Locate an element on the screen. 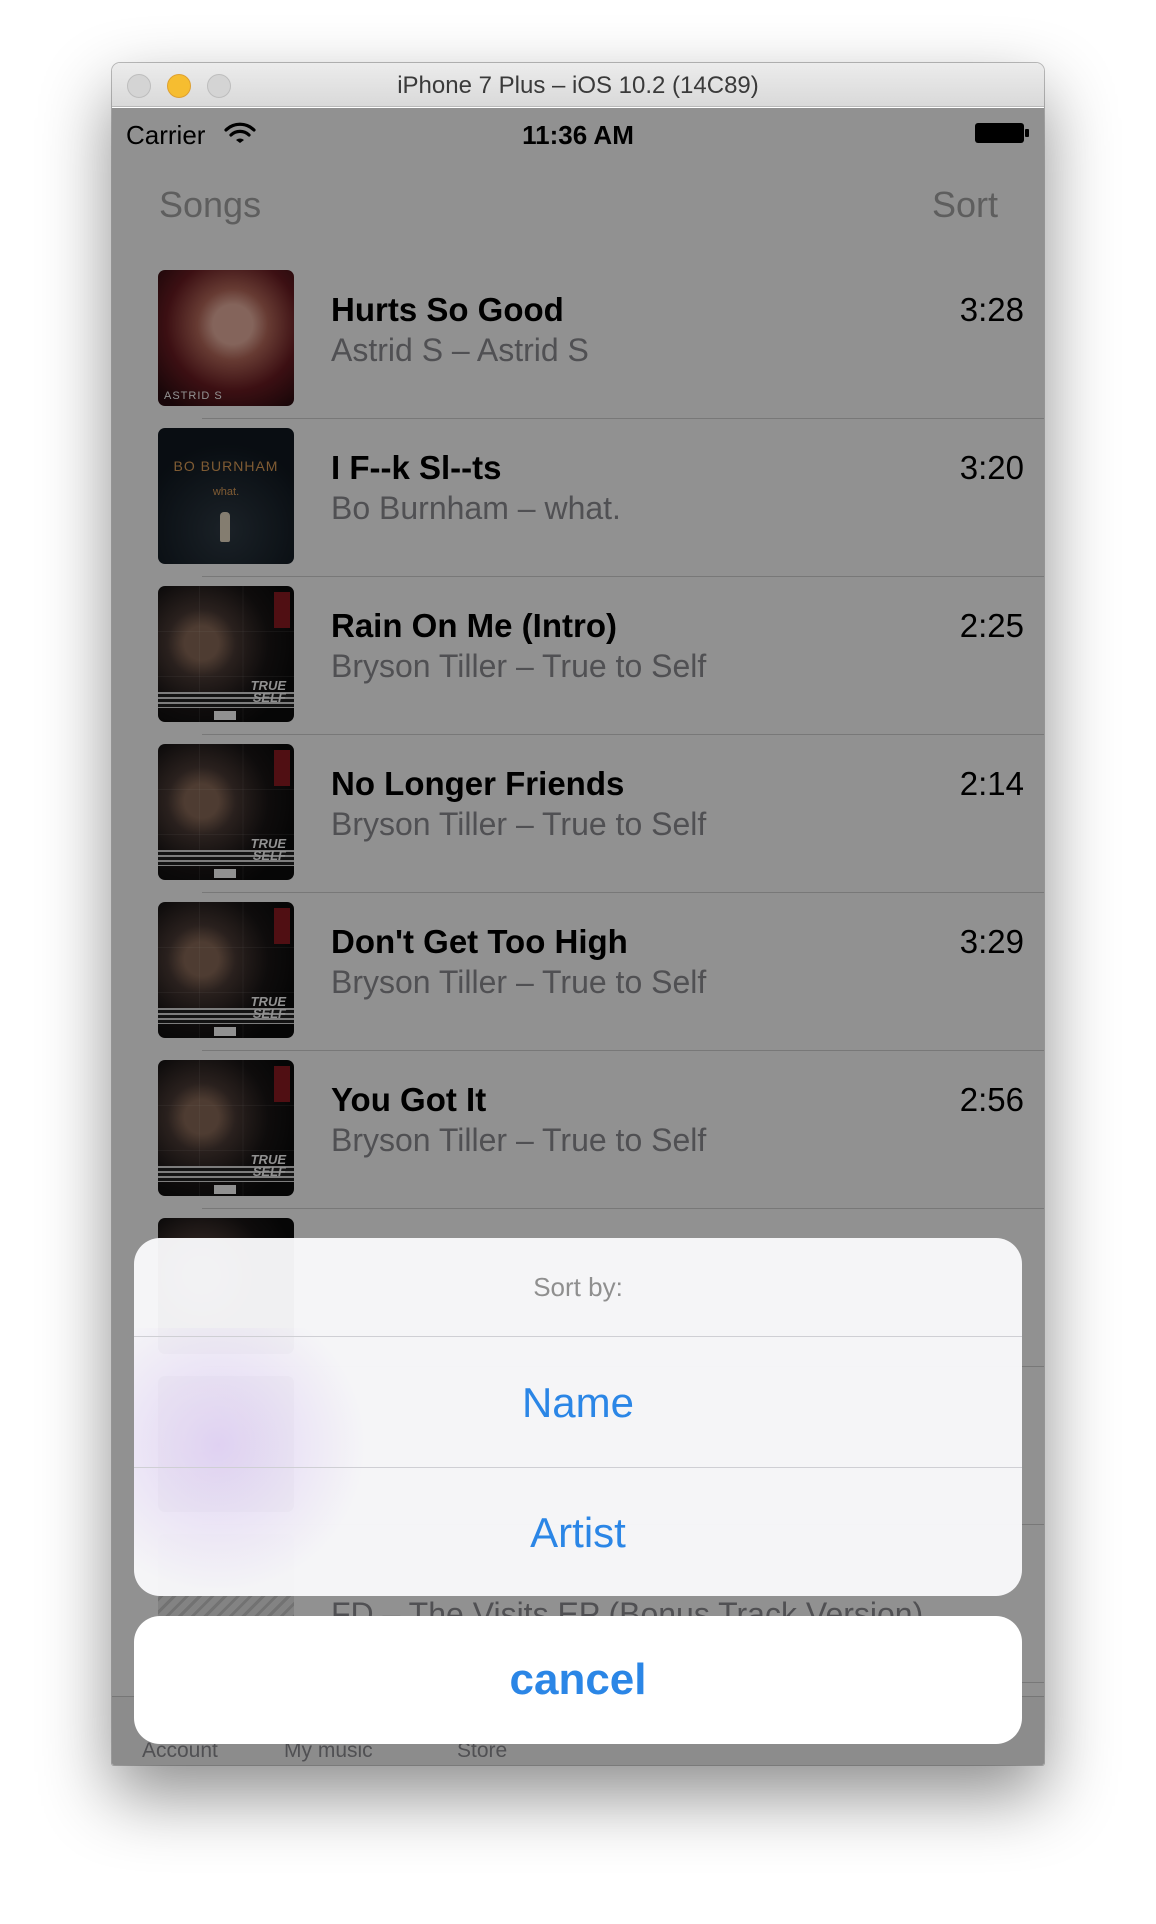 The height and width of the screenshot is (1924, 1156). sort-by-artist-button: Artist is located at coordinates (578, 1532).